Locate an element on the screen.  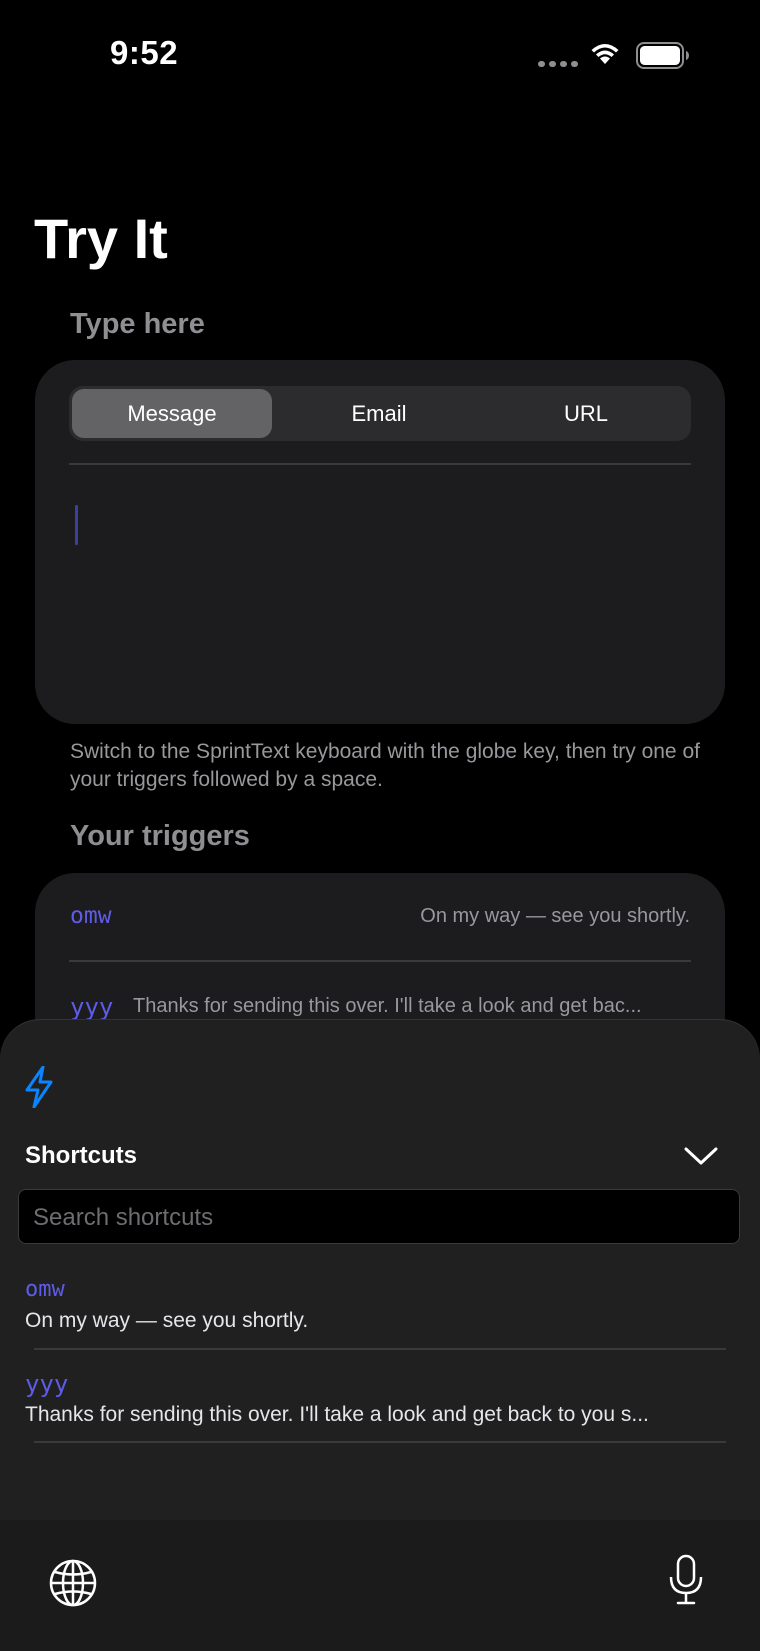
status-time: 9:52 is located at coordinates (144, 52).